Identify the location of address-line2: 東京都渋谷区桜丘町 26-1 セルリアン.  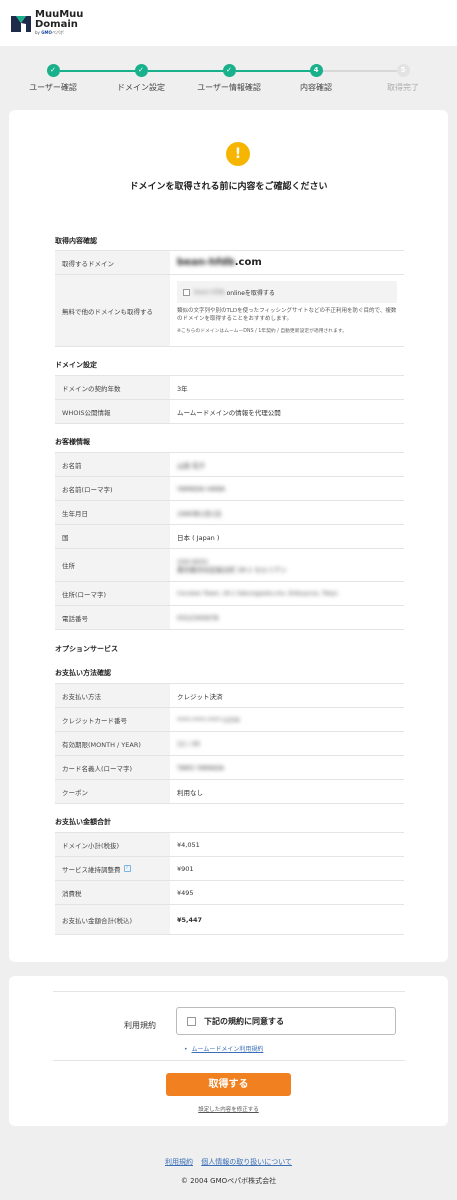
(232, 570).